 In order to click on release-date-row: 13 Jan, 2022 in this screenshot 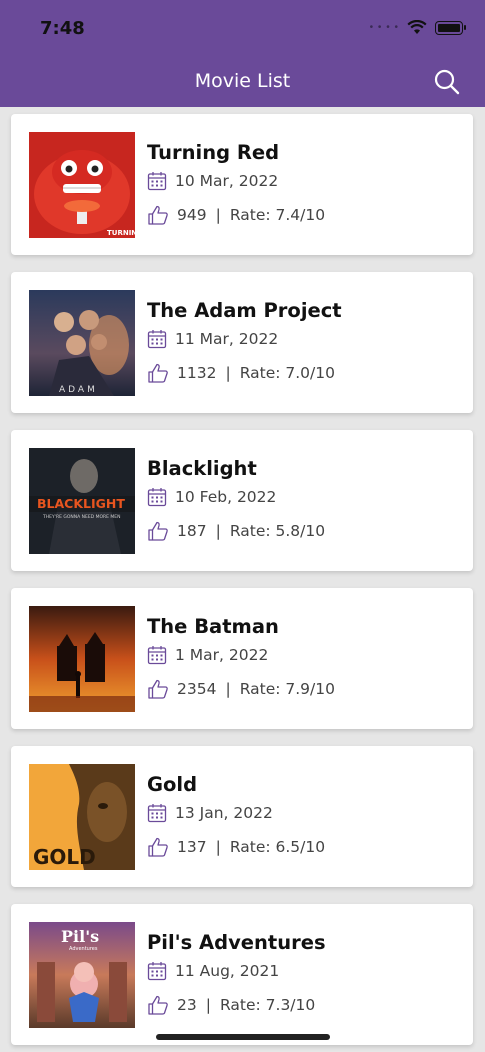, I will do `click(210, 813)`.